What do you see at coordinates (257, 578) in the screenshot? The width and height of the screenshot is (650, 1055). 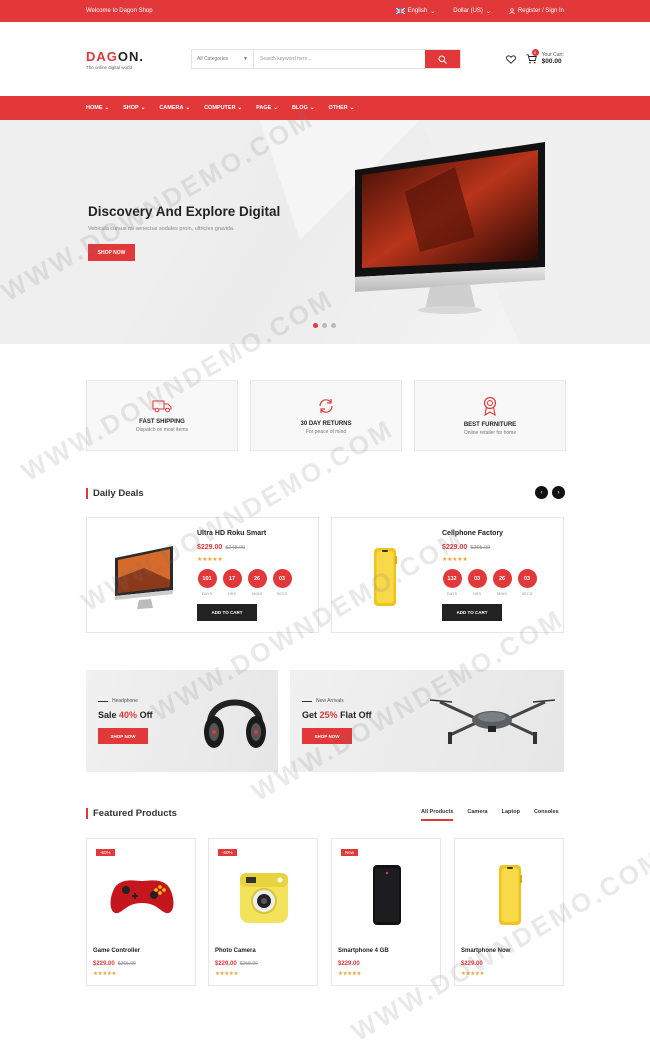 I see `countdown-value: 26` at bounding box center [257, 578].